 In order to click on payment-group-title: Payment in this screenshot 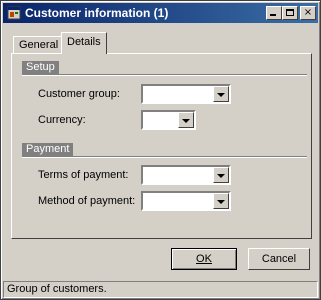, I will do `click(48, 149)`.